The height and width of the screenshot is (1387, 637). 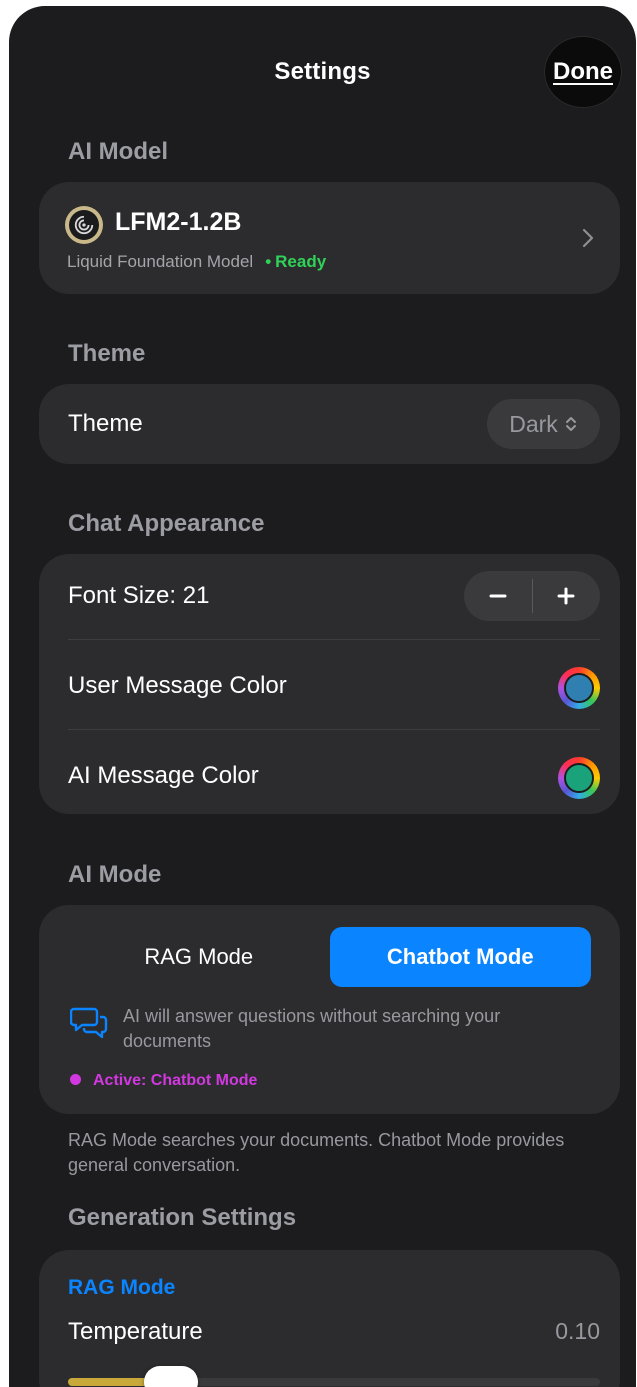 I want to click on ai-color-swatch, so click(x=579, y=778).